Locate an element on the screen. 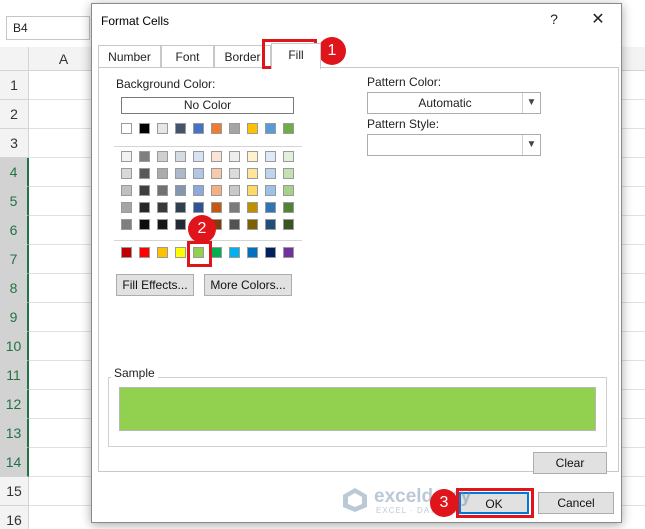  name-box: B4 is located at coordinates (48, 28).